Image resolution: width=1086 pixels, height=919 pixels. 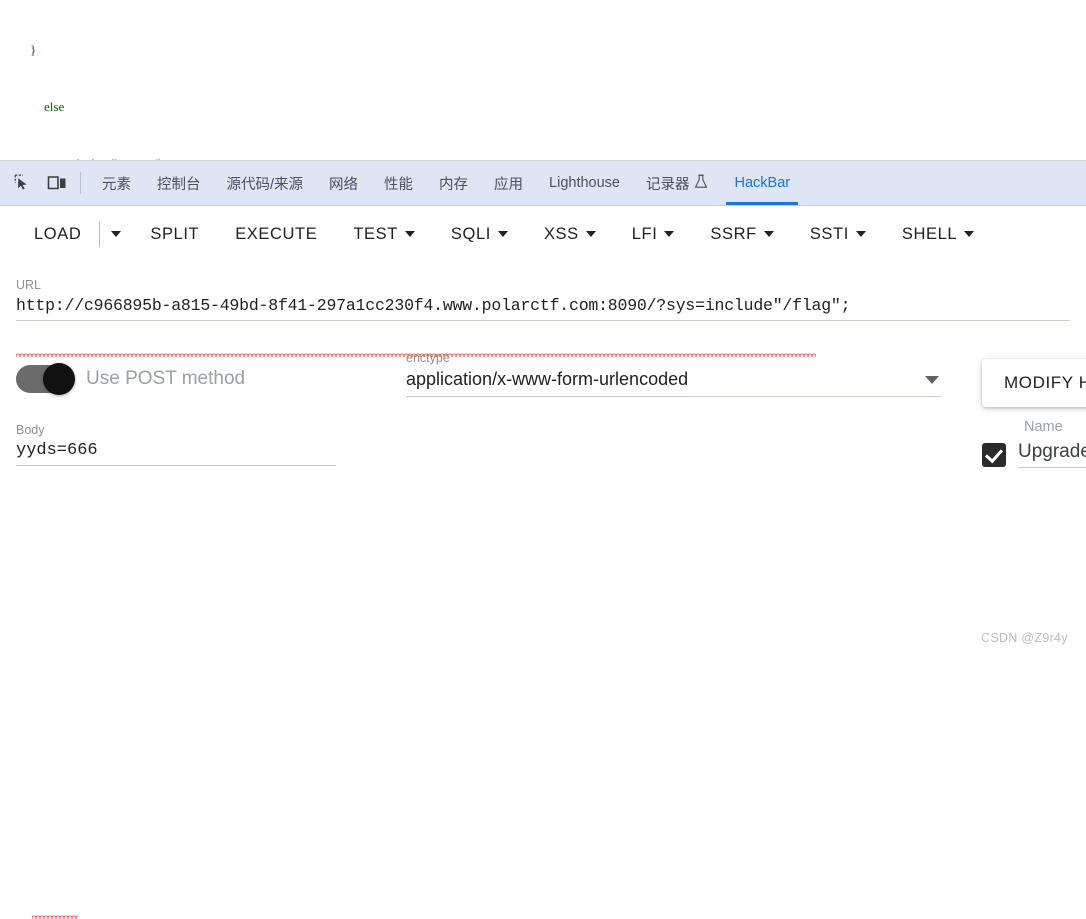 I want to click on post-method-toggle-group: Use POST method, so click(x=211, y=380).